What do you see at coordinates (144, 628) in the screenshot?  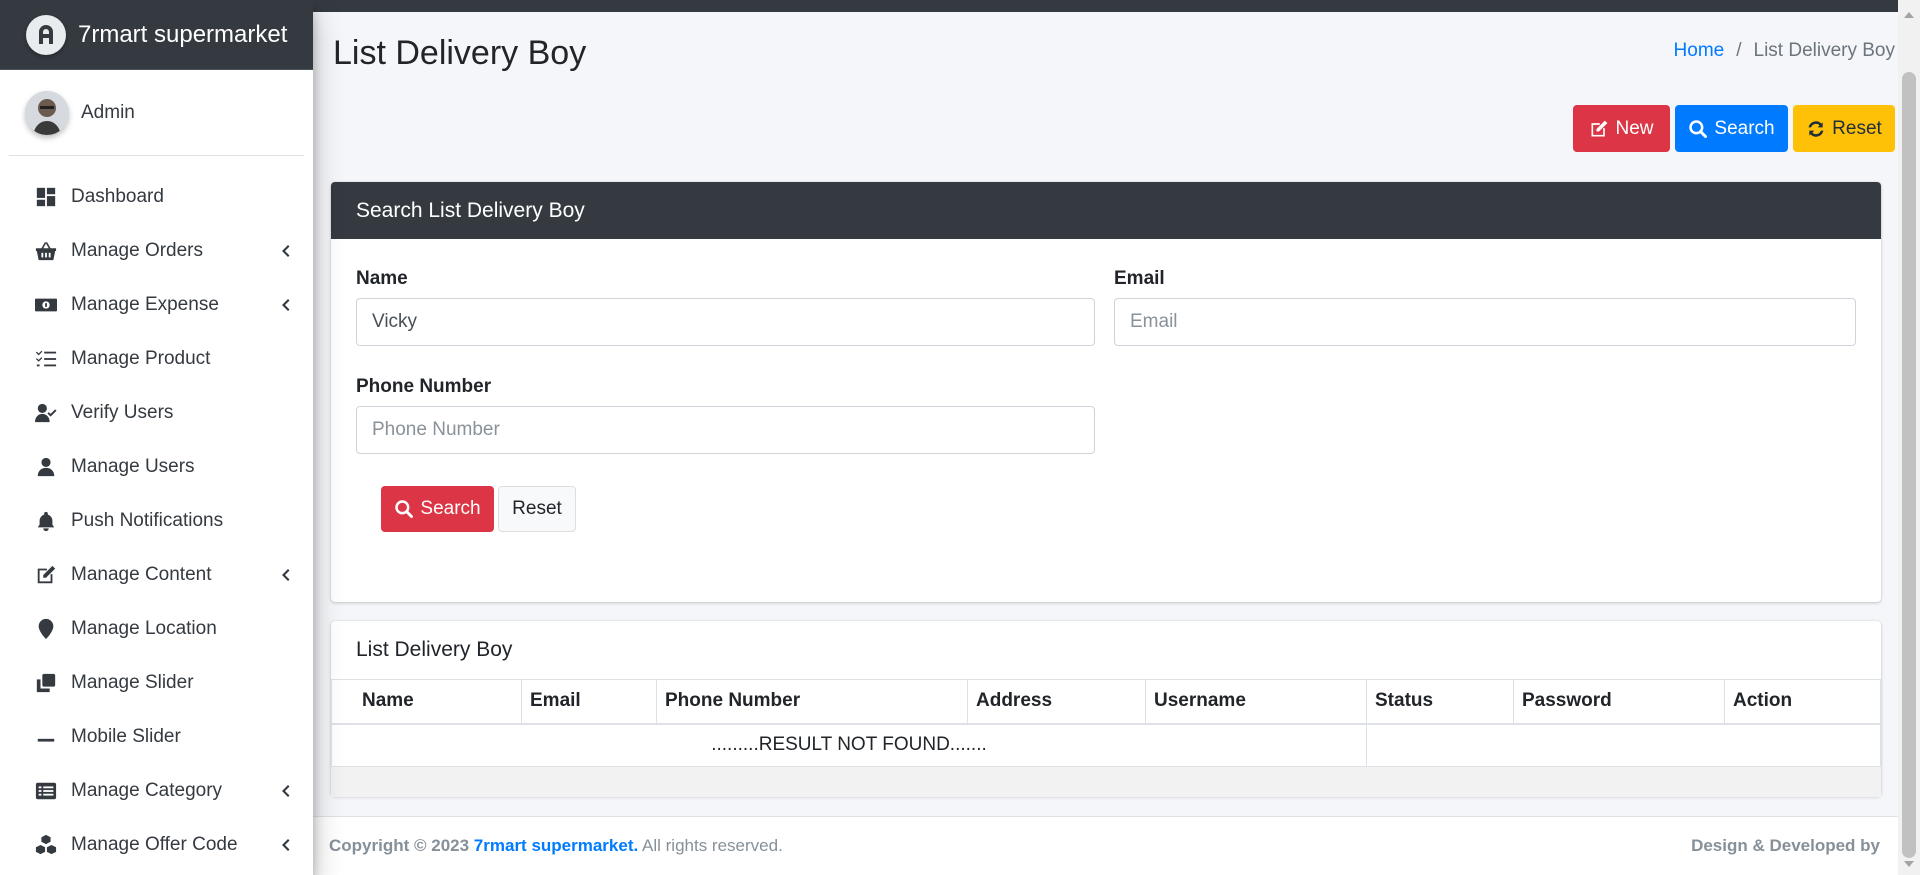 I see `sidebar-item-label: Manage Location` at bounding box center [144, 628].